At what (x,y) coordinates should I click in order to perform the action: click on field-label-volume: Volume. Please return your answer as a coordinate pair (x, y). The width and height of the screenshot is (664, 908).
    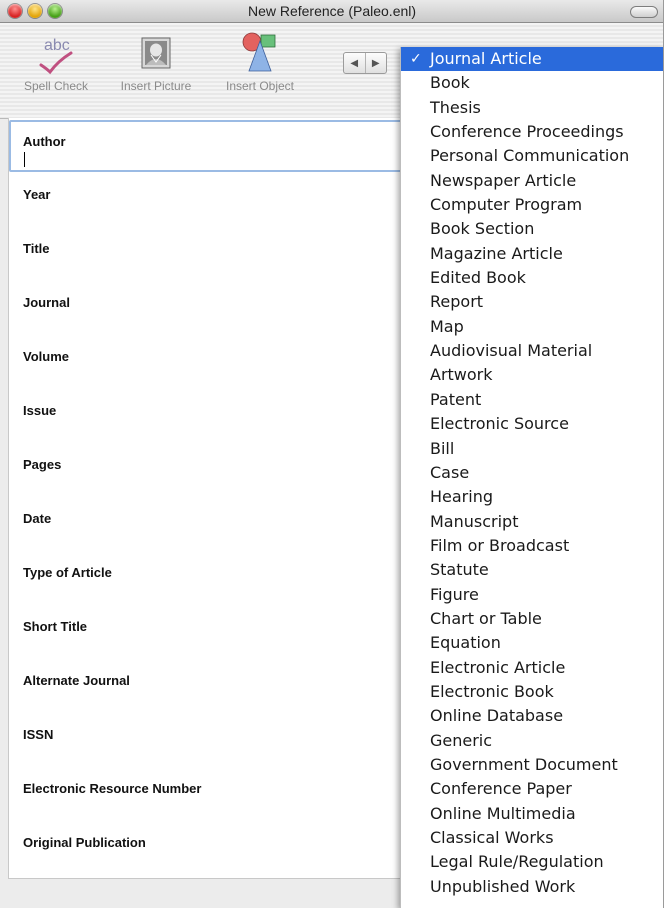
    Looking at the image, I should click on (46, 356).